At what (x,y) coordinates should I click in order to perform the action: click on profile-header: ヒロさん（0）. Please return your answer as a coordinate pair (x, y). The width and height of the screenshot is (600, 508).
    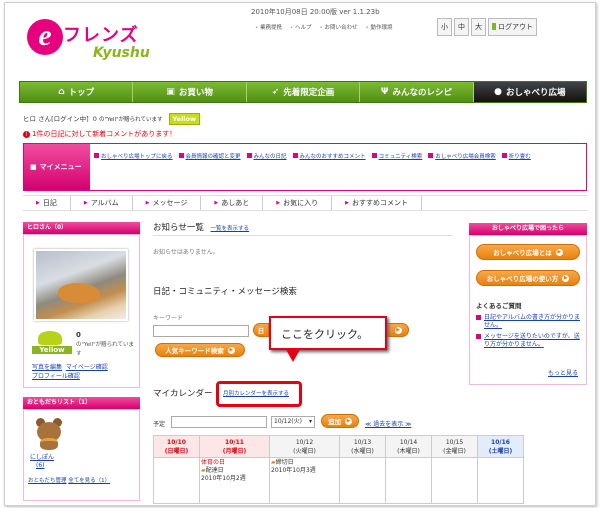
    Looking at the image, I should click on (81, 228).